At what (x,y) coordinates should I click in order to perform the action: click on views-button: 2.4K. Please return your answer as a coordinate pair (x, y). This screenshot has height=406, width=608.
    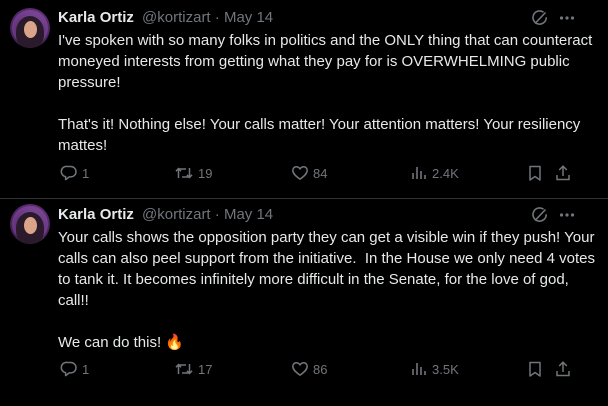
    Looking at the image, I should click on (434, 173).